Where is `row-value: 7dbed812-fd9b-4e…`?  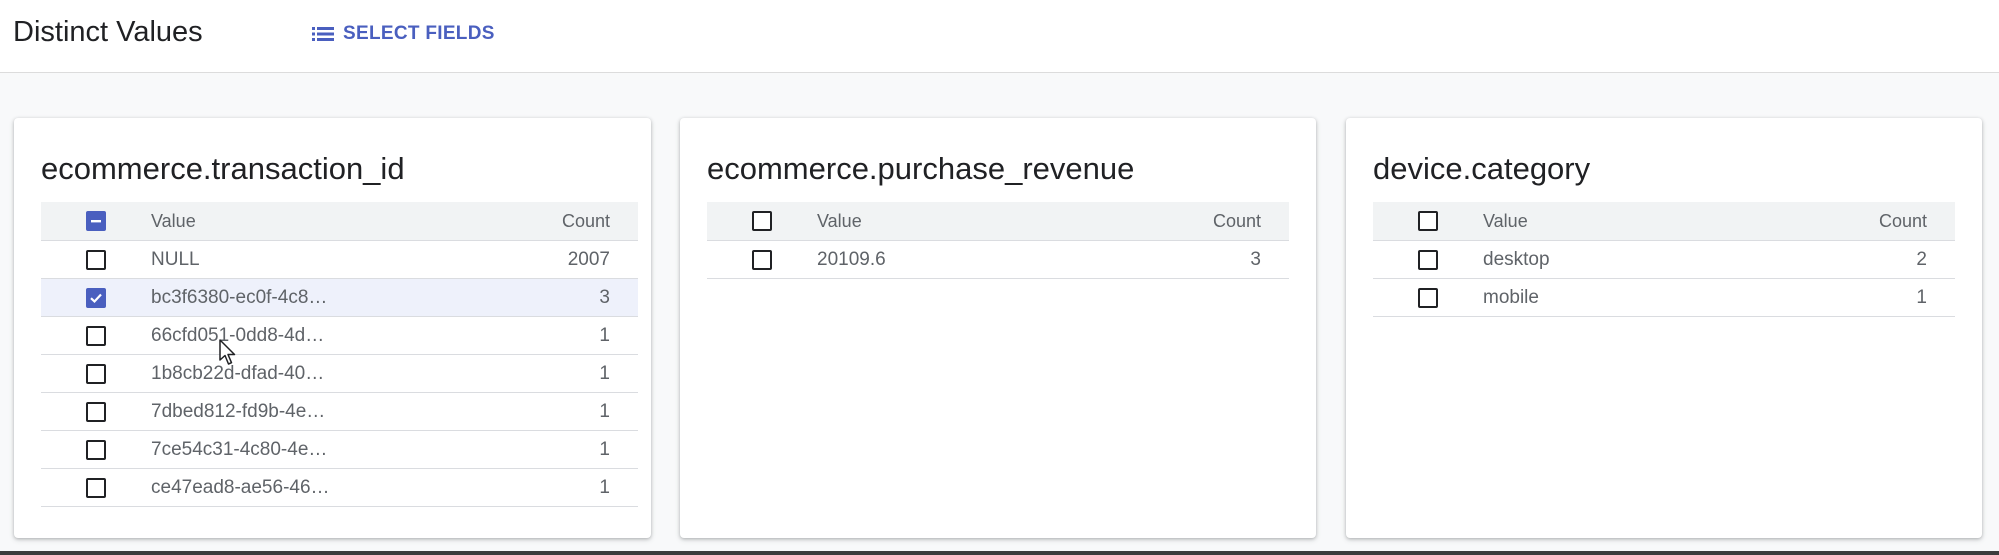
row-value: 7dbed812-fd9b-4e… is located at coordinates (238, 411).